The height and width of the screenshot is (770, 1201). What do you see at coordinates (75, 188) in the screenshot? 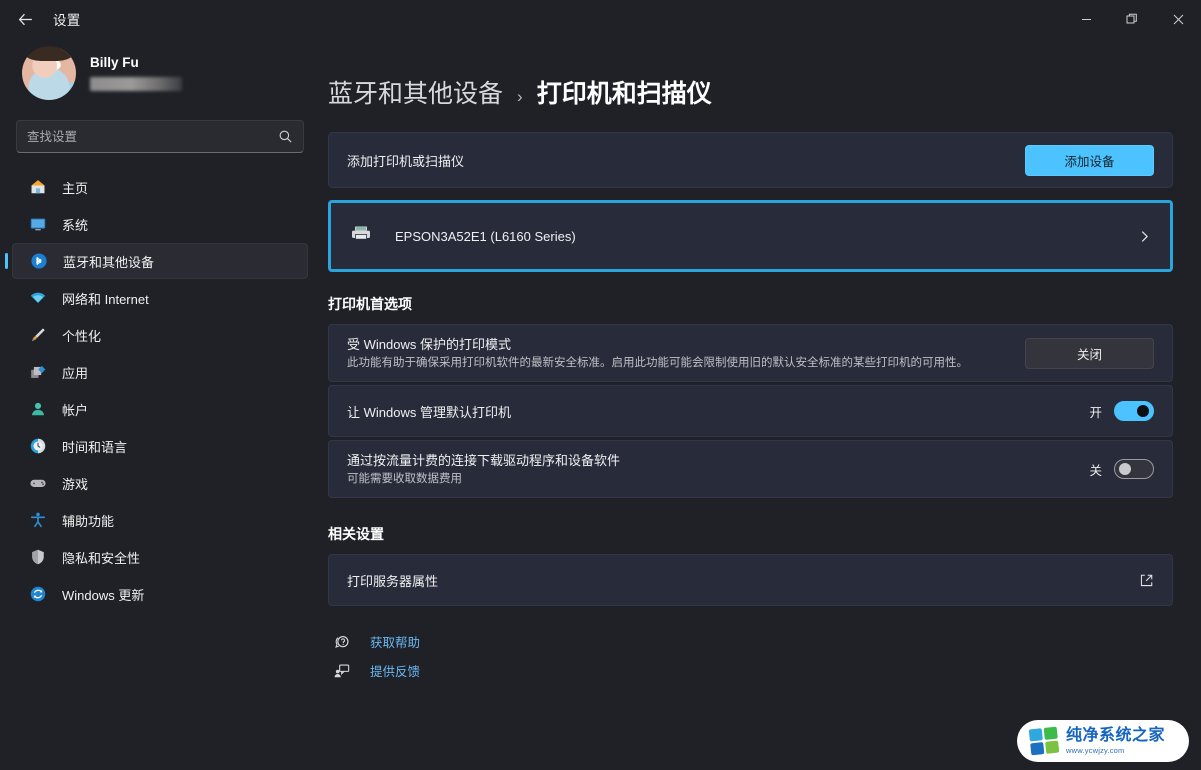
I see `sidebar-item-label: 主页` at bounding box center [75, 188].